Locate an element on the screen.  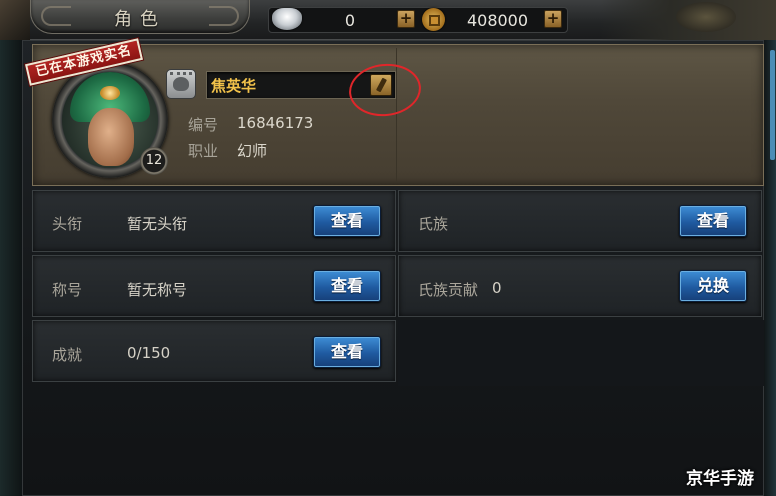
view-honorific-button: 查看 is located at coordinates (347, 286).